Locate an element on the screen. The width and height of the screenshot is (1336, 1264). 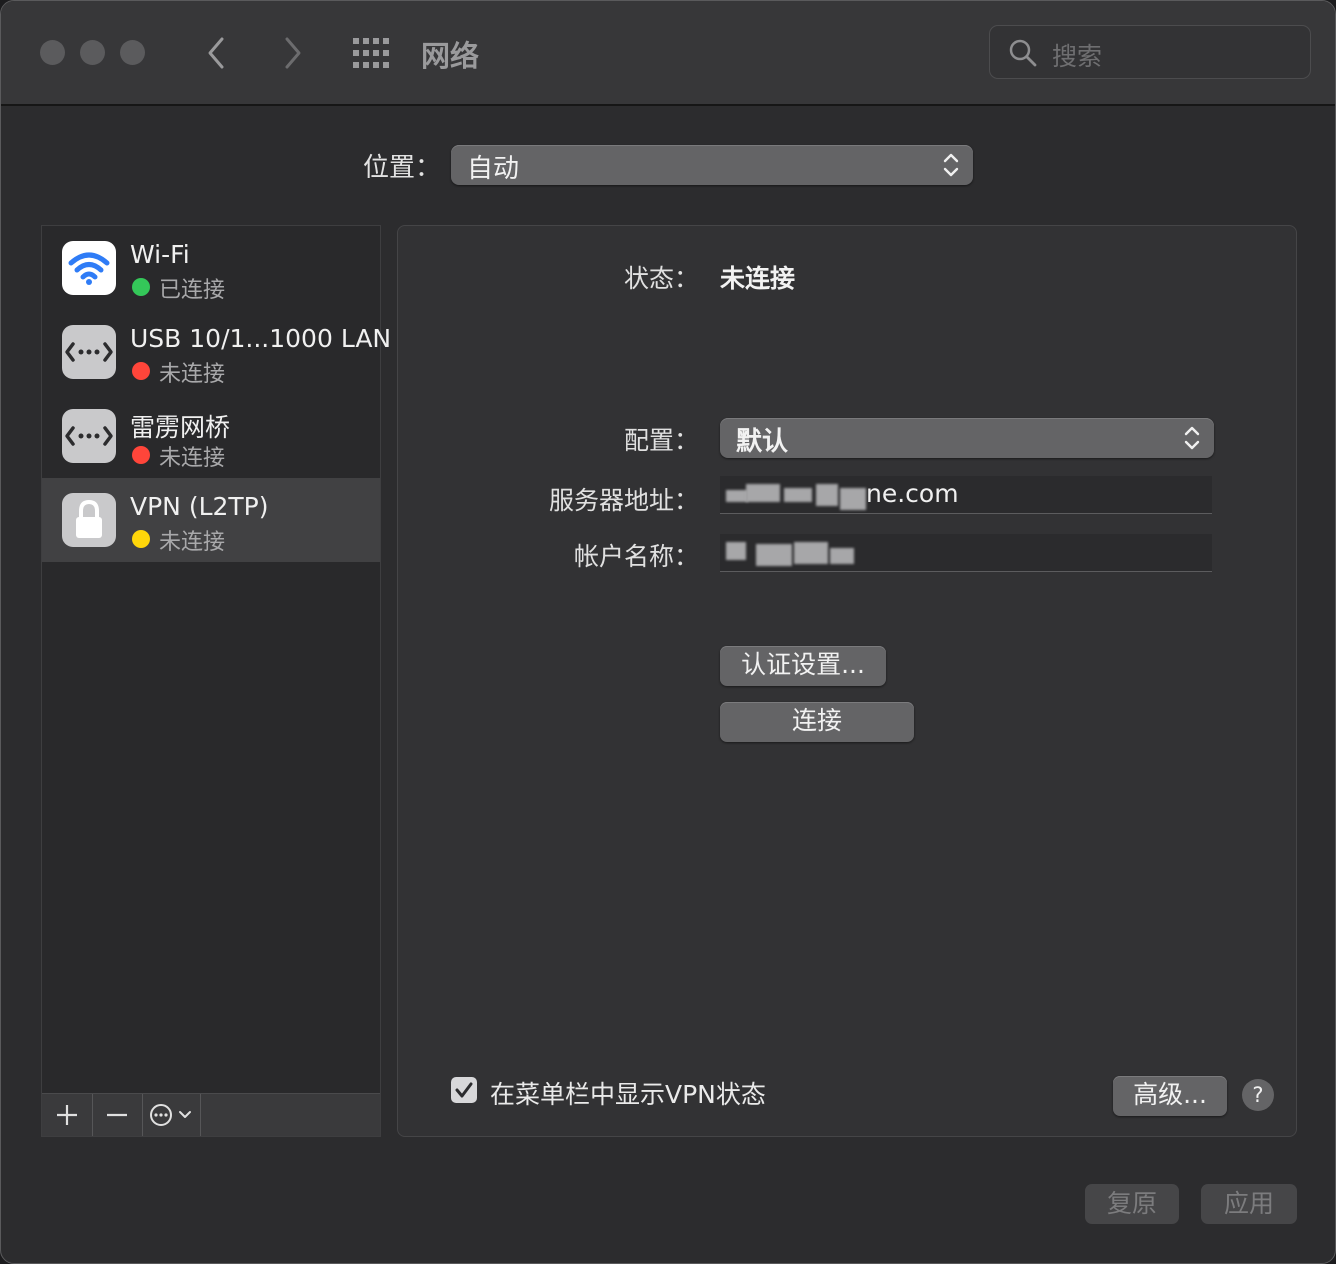
show-vpn-status-label: 在菜单栏中显示VPN状态 is located at coordinates (628, 1094).